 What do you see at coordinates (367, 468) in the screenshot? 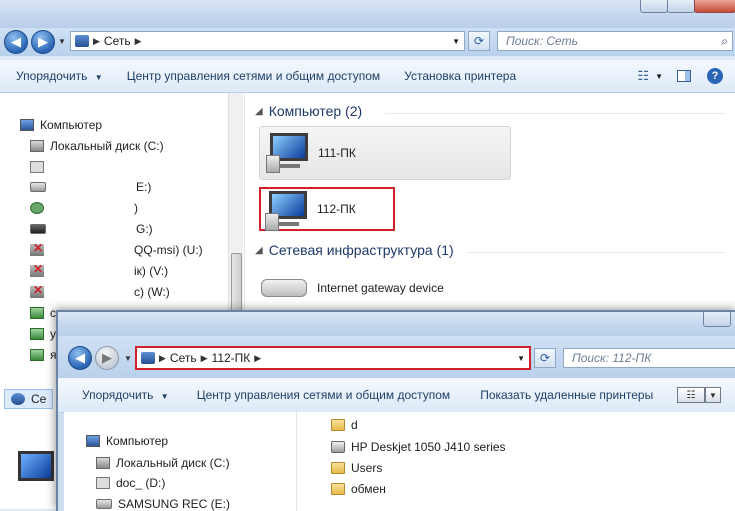
I see `share-name: Users` at bounding box center [367, 468].